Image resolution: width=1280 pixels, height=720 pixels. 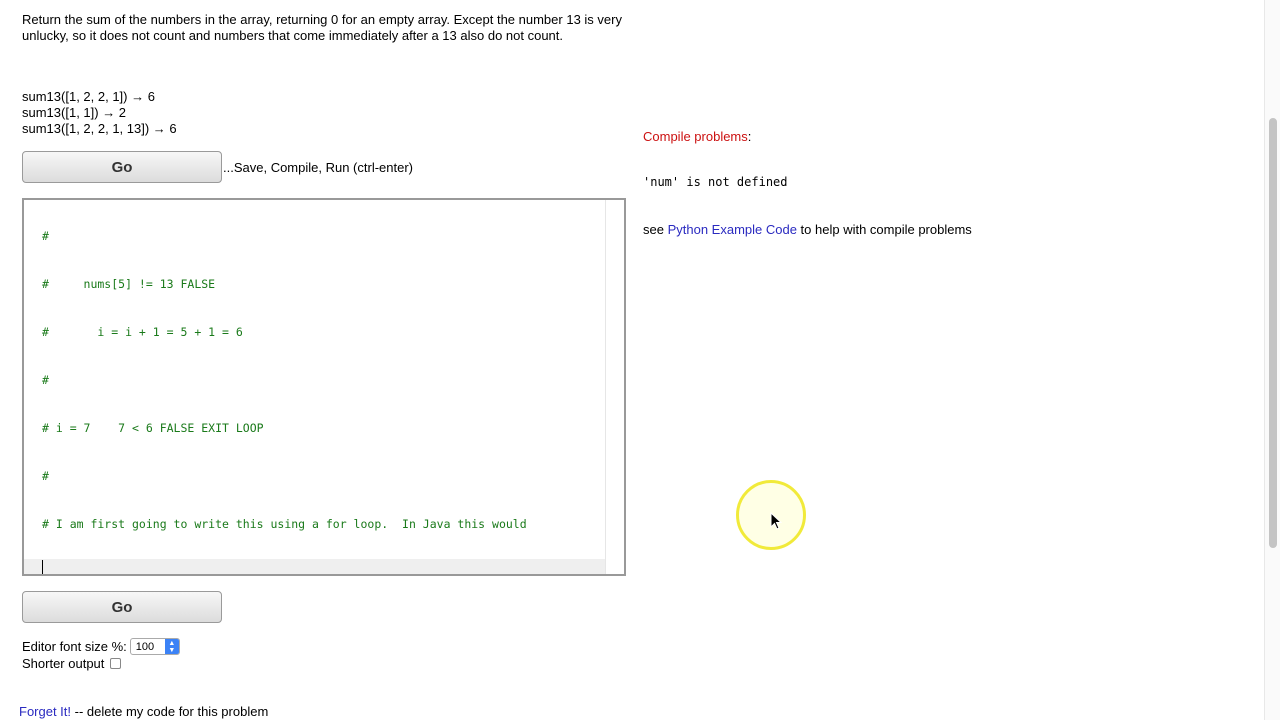 What do you see at coordinates (715, 182) in the screenshot?
I see `error-message: 'num' is not defined` at bounding box center [715, 182].